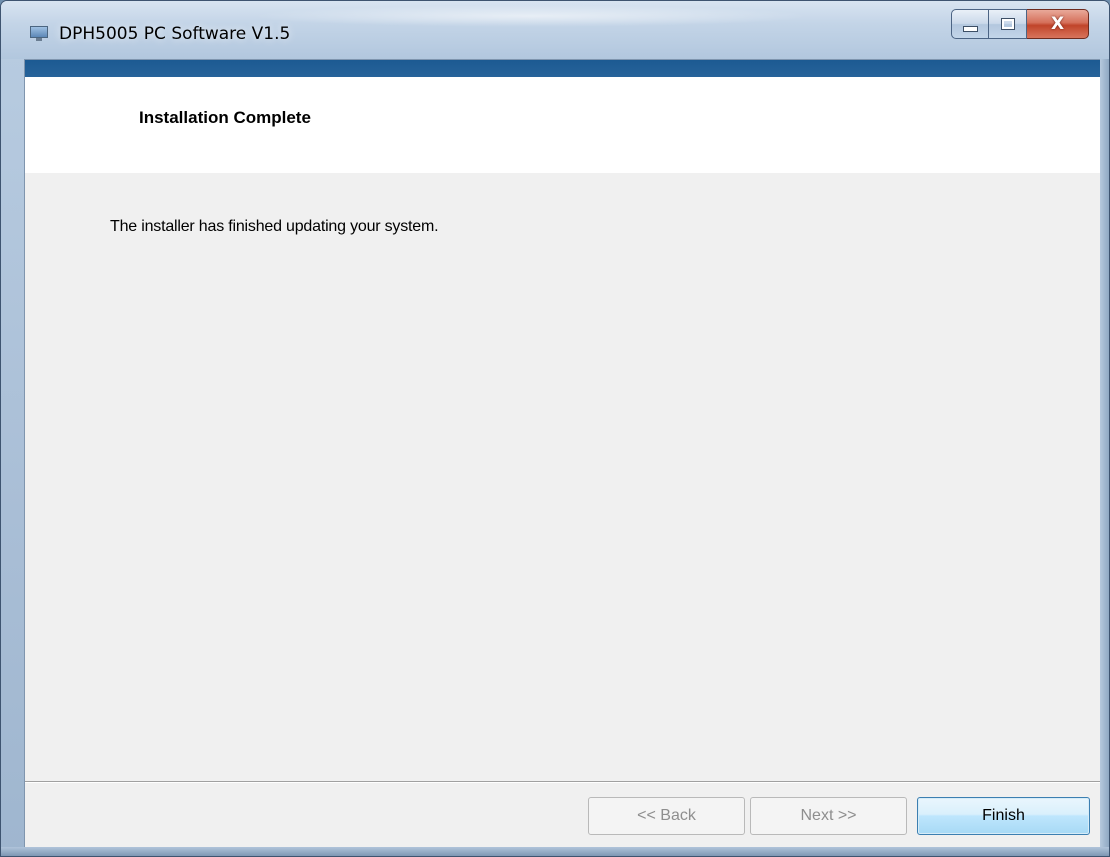 Image resolution: width=1110 pixels, height=857 pixels. Describe the element at coordinates (175, 34) in the screenshot. I see `window-title: DPH5005 PC Software V1.5` at that location.